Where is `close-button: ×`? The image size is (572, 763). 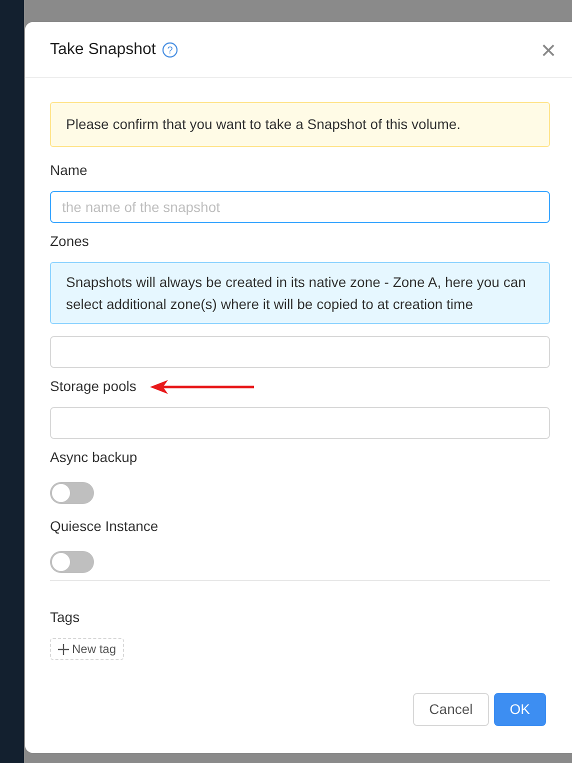 close-button: × is located at coordinates (548, 49).